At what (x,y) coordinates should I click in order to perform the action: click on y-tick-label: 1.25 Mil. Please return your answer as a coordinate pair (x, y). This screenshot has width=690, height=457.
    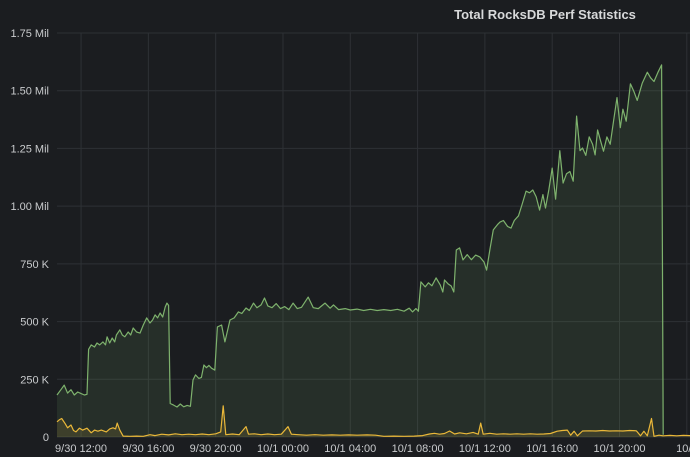
    Looking at the image, I should click on (29, 149).